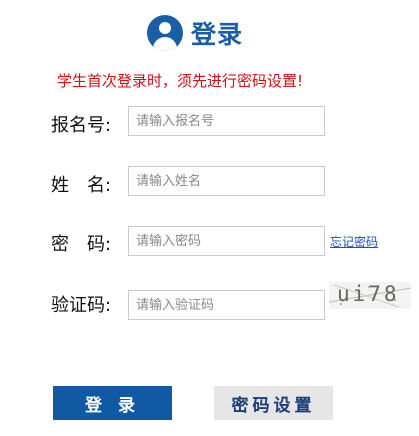 This screenshot has height=436, width=419. Describe the element at coordinates (180, 81) in the screenshot. I see `first-login-notice: 学生首次登录时，须先进行密码设置!` at that location.